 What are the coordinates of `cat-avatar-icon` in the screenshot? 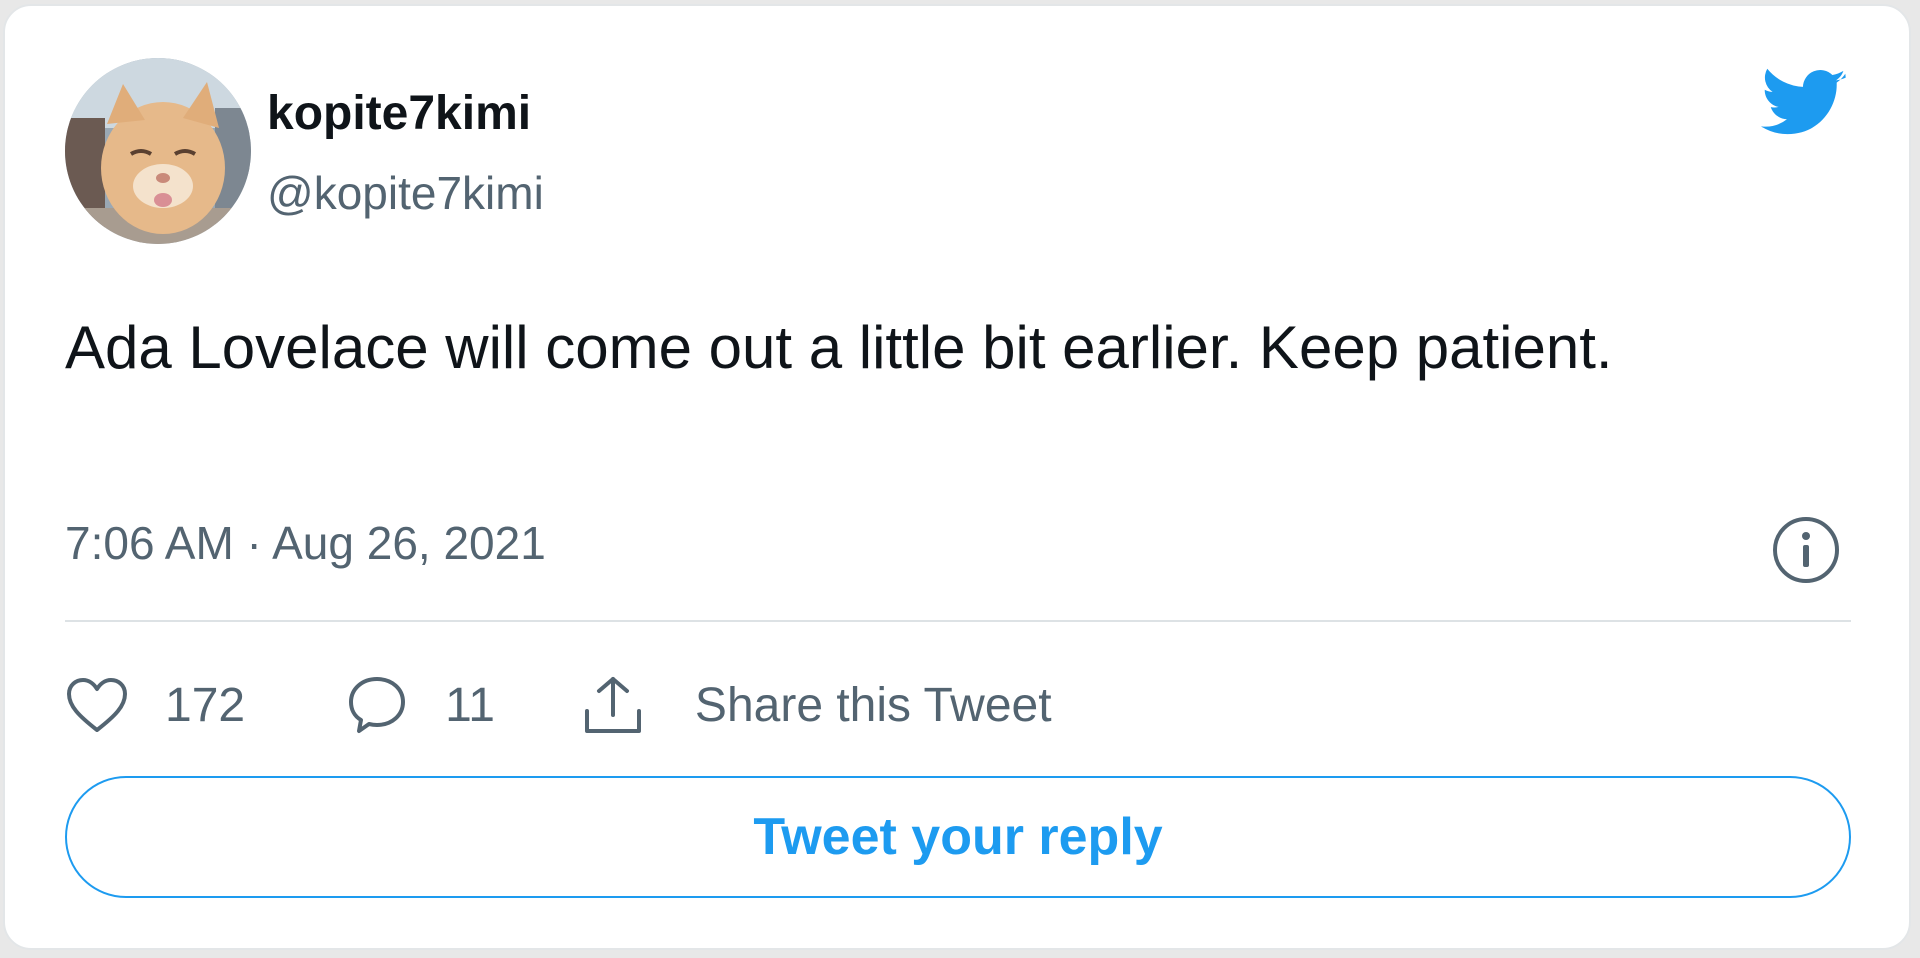 It's located at (158, 151).